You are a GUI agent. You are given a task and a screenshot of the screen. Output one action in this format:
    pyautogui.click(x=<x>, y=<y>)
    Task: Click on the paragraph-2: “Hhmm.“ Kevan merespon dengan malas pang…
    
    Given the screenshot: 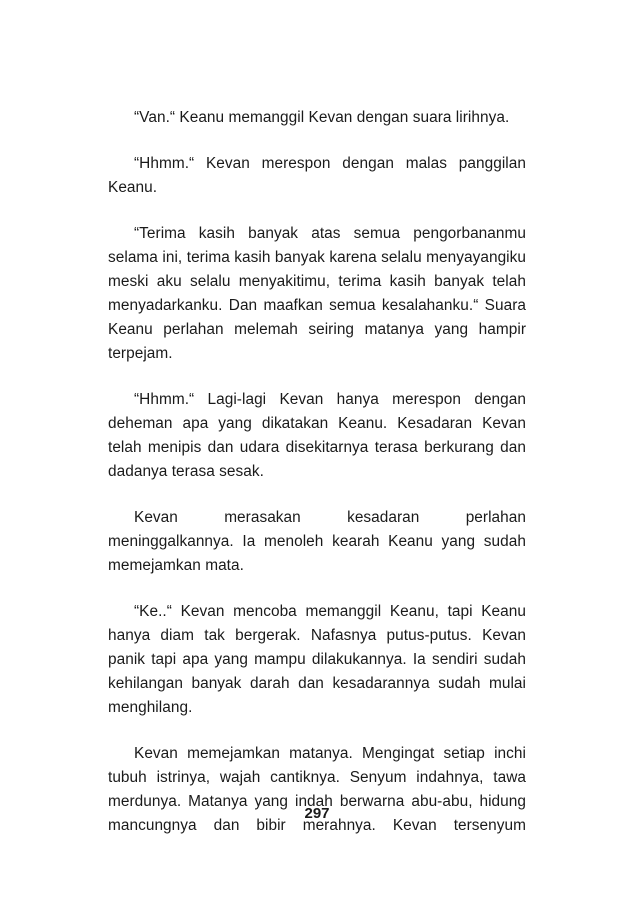 What is the action you would take?
    pyautogui.click(x=317, y=175)
    